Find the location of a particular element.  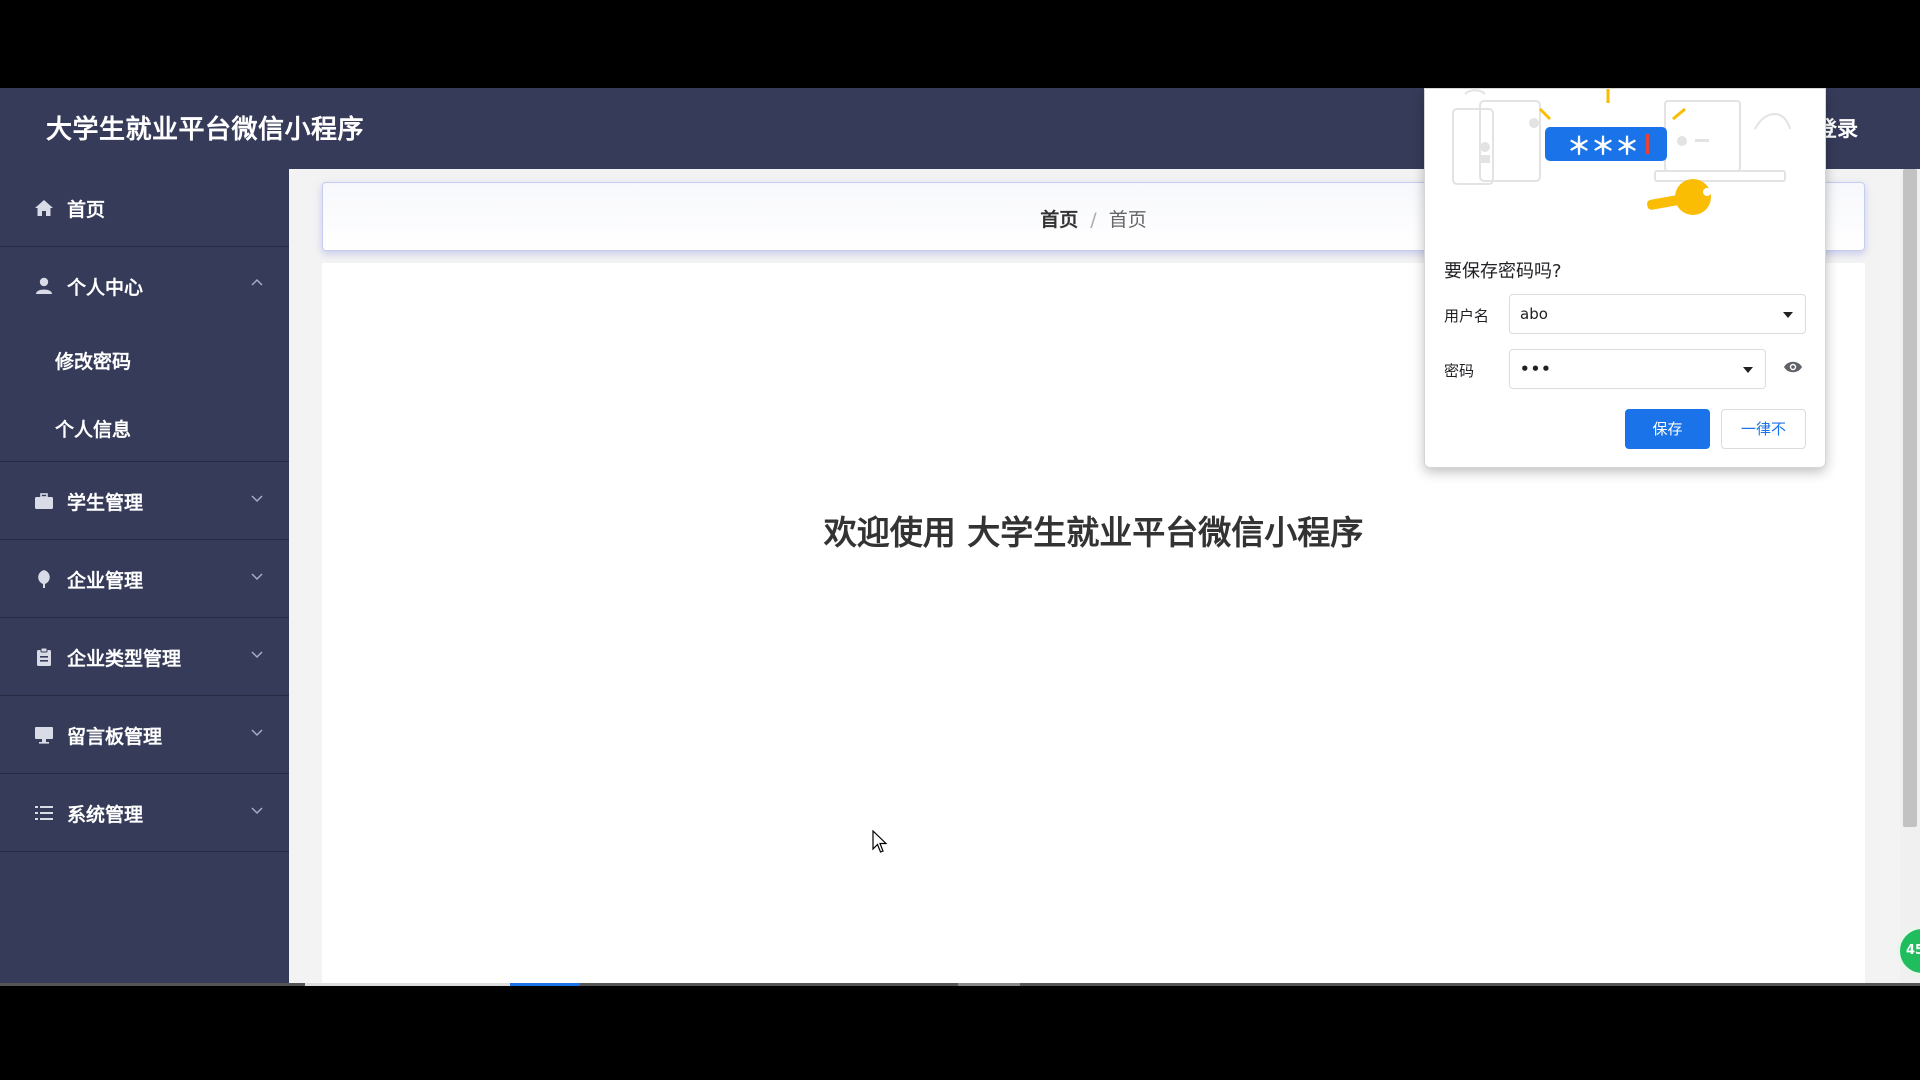

sidebar-item-label: 留言板管理 is located at coordinates (115, 737).